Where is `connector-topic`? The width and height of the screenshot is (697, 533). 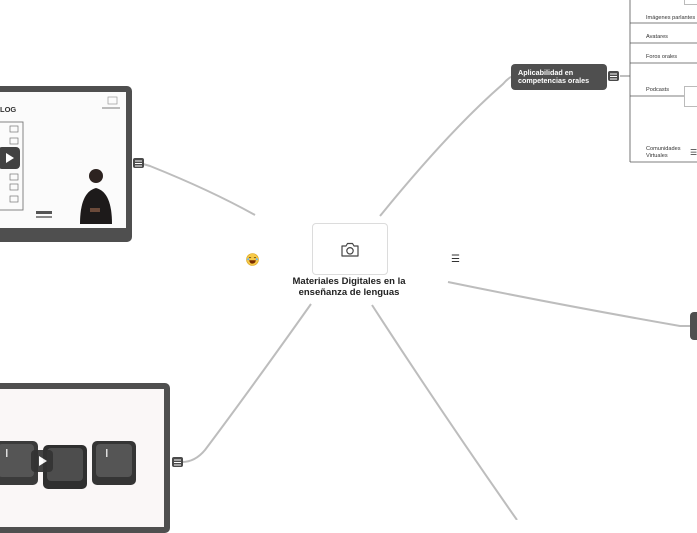 connector-topic is located at coordinates (446, 146).